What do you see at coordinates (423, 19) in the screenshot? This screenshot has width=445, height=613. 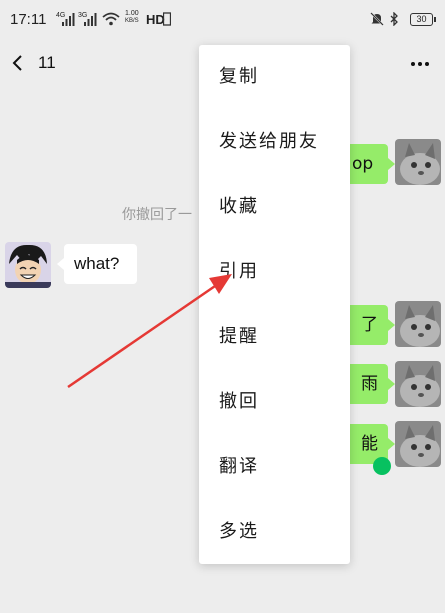 I see `battery-icon: 30` at bounding box center [423, 19].